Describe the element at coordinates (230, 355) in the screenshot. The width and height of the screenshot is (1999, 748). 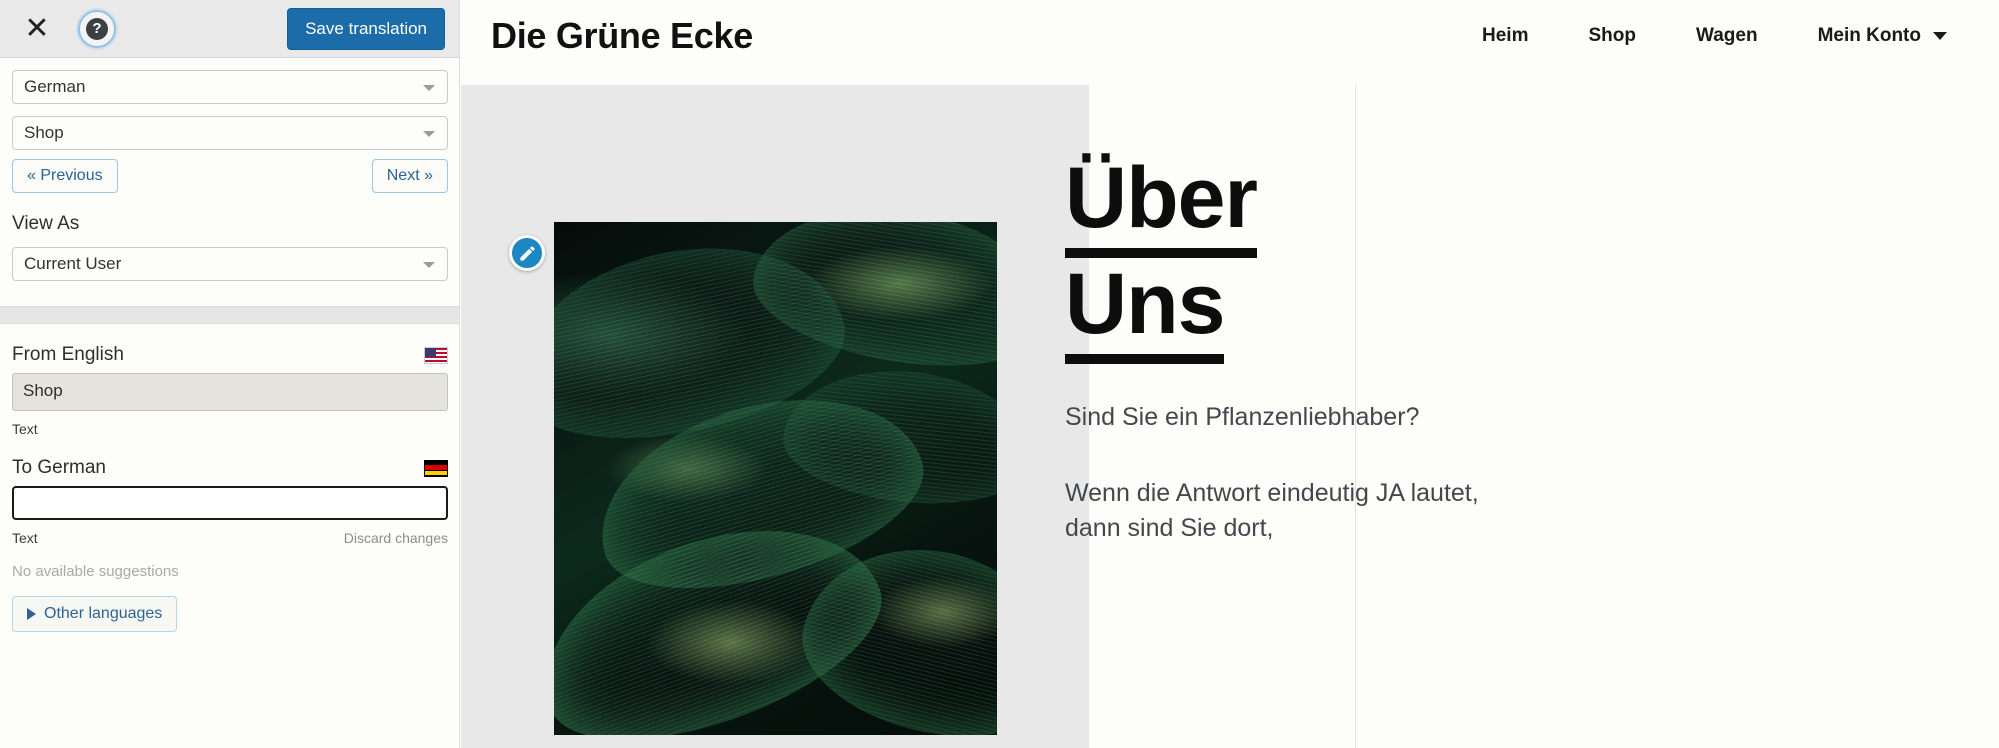
I see `source-field-header: From English` at that location.